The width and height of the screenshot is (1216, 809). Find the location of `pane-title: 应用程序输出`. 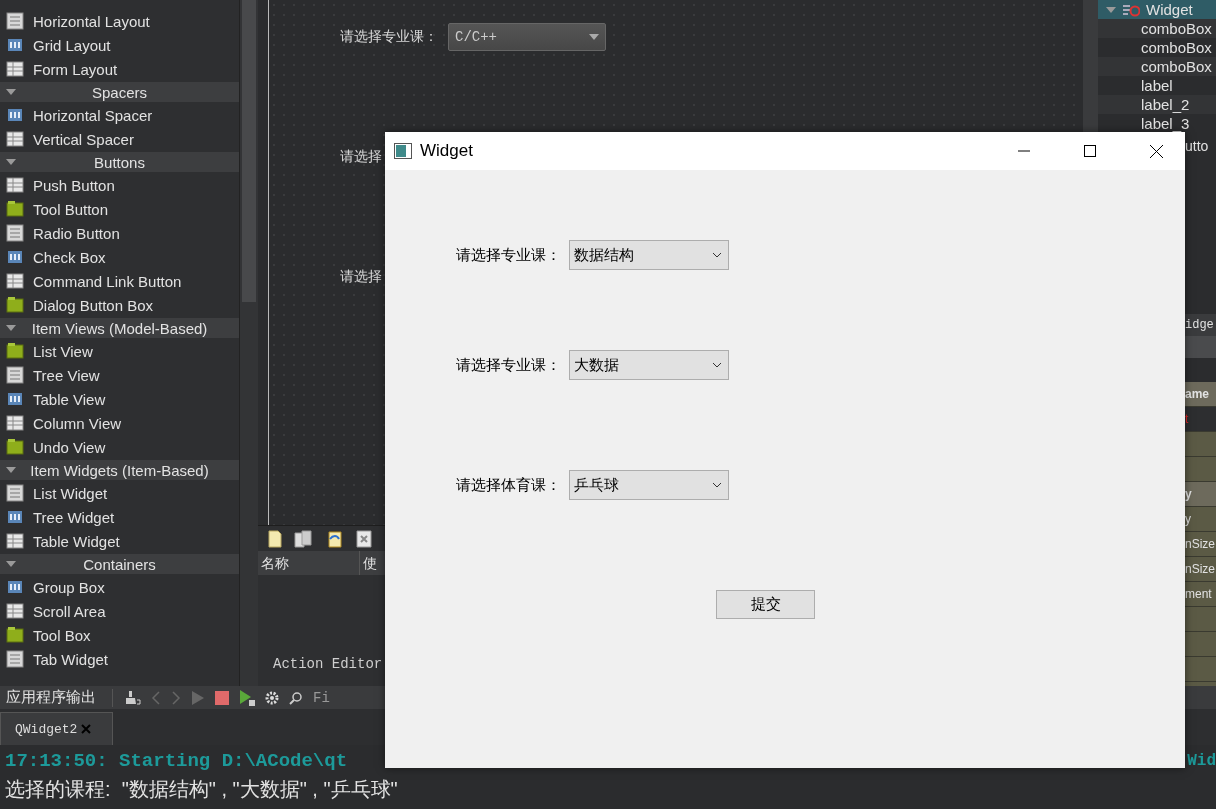

pane-title: 应用程序输出 is located at coordinates (51, 697).